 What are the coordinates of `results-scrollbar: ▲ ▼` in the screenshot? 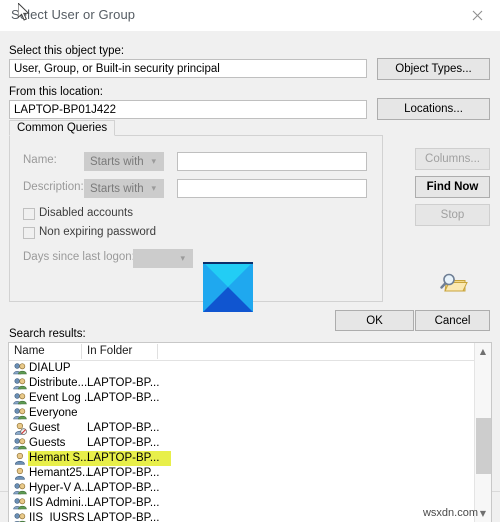 It's located at (482, 432).